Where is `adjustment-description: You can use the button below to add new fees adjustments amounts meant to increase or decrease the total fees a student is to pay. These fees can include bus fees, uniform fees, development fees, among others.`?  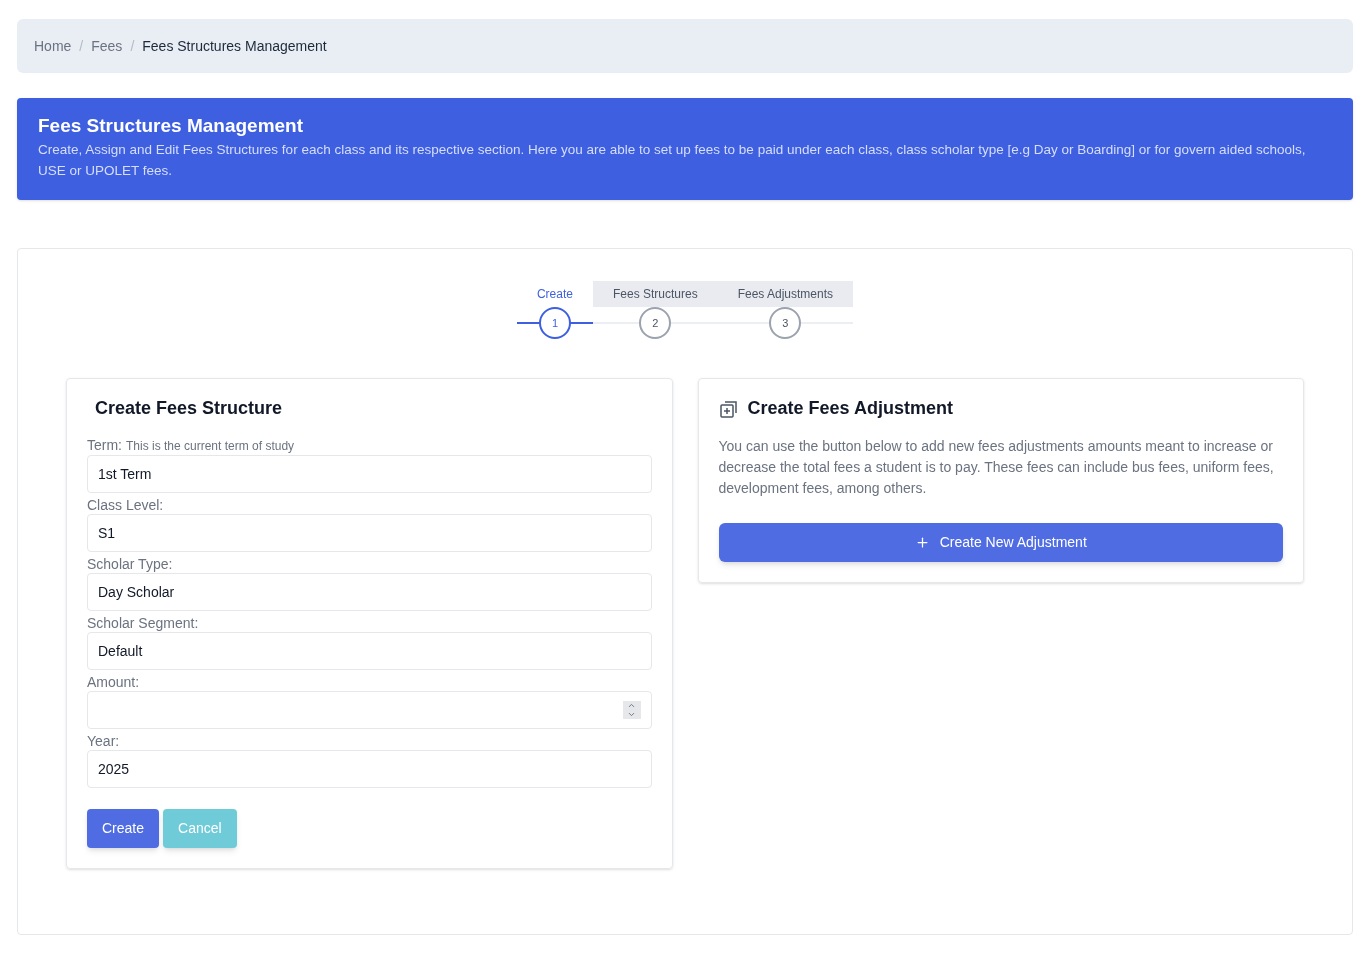
adjustment-description: You can use the button below to add new fees adjustments amounts meant to increase or decrease the total fees a student is to pay. These fees can include bus fees, uniform fees, development fees, among others. is located at coordinates (996, 467).